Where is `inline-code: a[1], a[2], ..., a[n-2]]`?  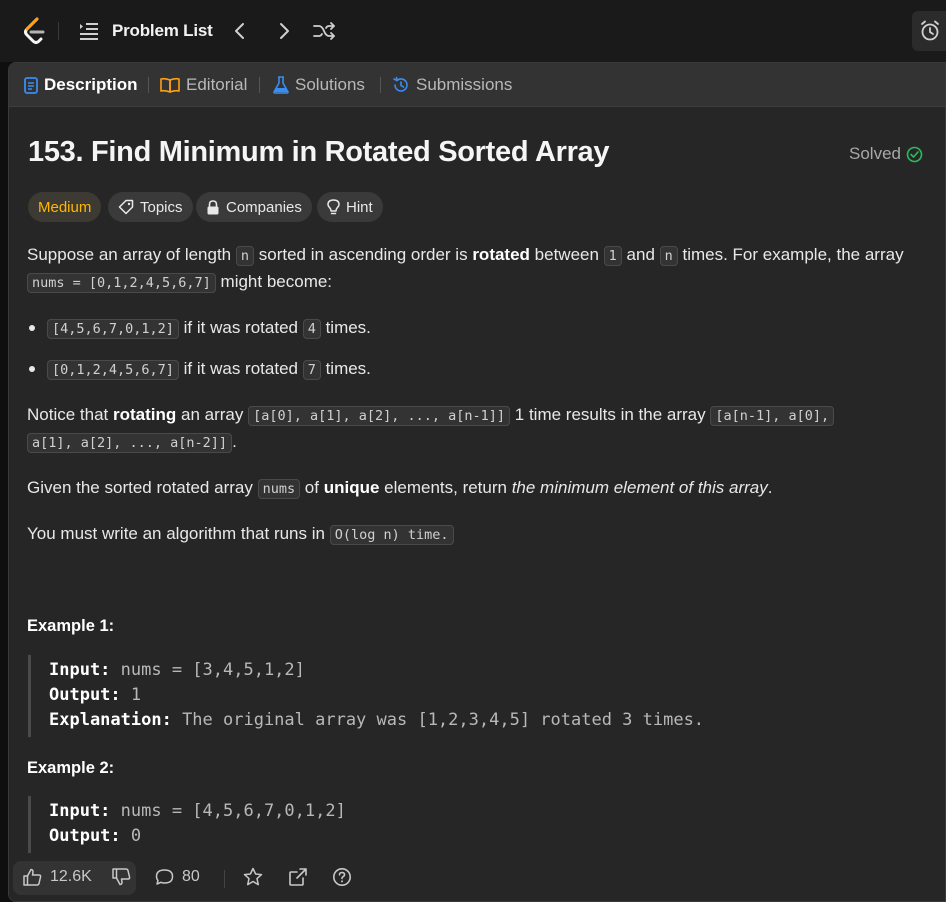
inline-code: a[1], a[2], ..., a[n-2]] is located at coordinates (130, 443).